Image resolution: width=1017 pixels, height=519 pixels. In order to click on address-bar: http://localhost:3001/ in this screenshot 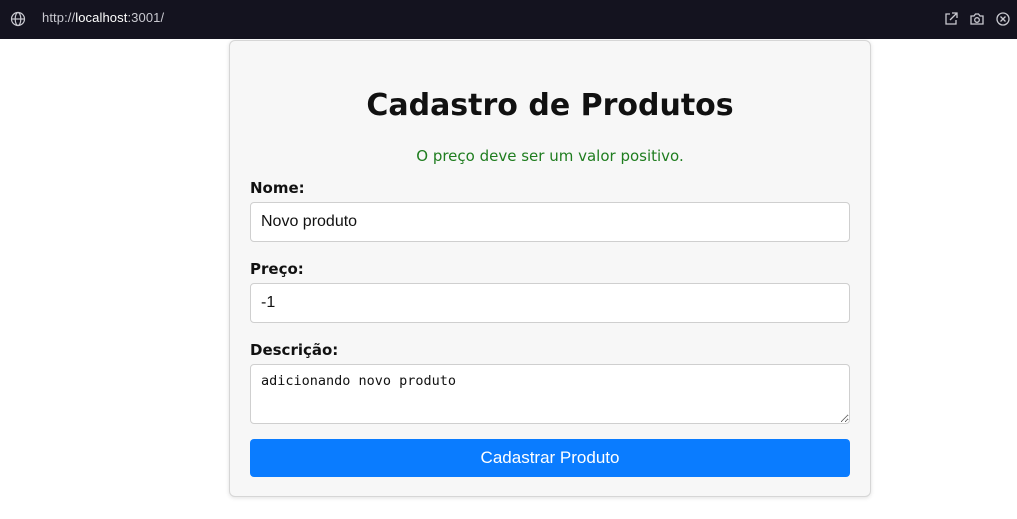, I will do `click(103, 17)`.